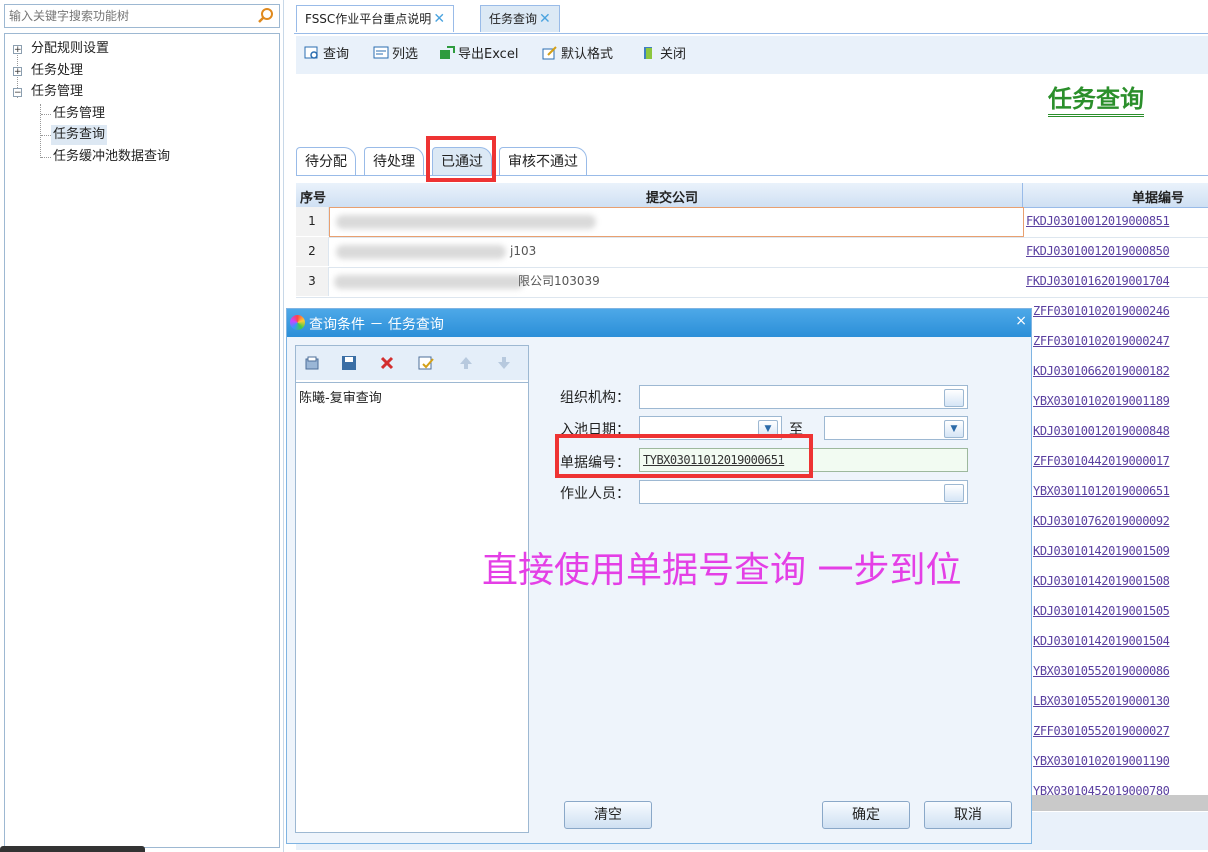 The image size is (1208, 852). I want to click on default-format-button: 默认格式, so click(577, 55).